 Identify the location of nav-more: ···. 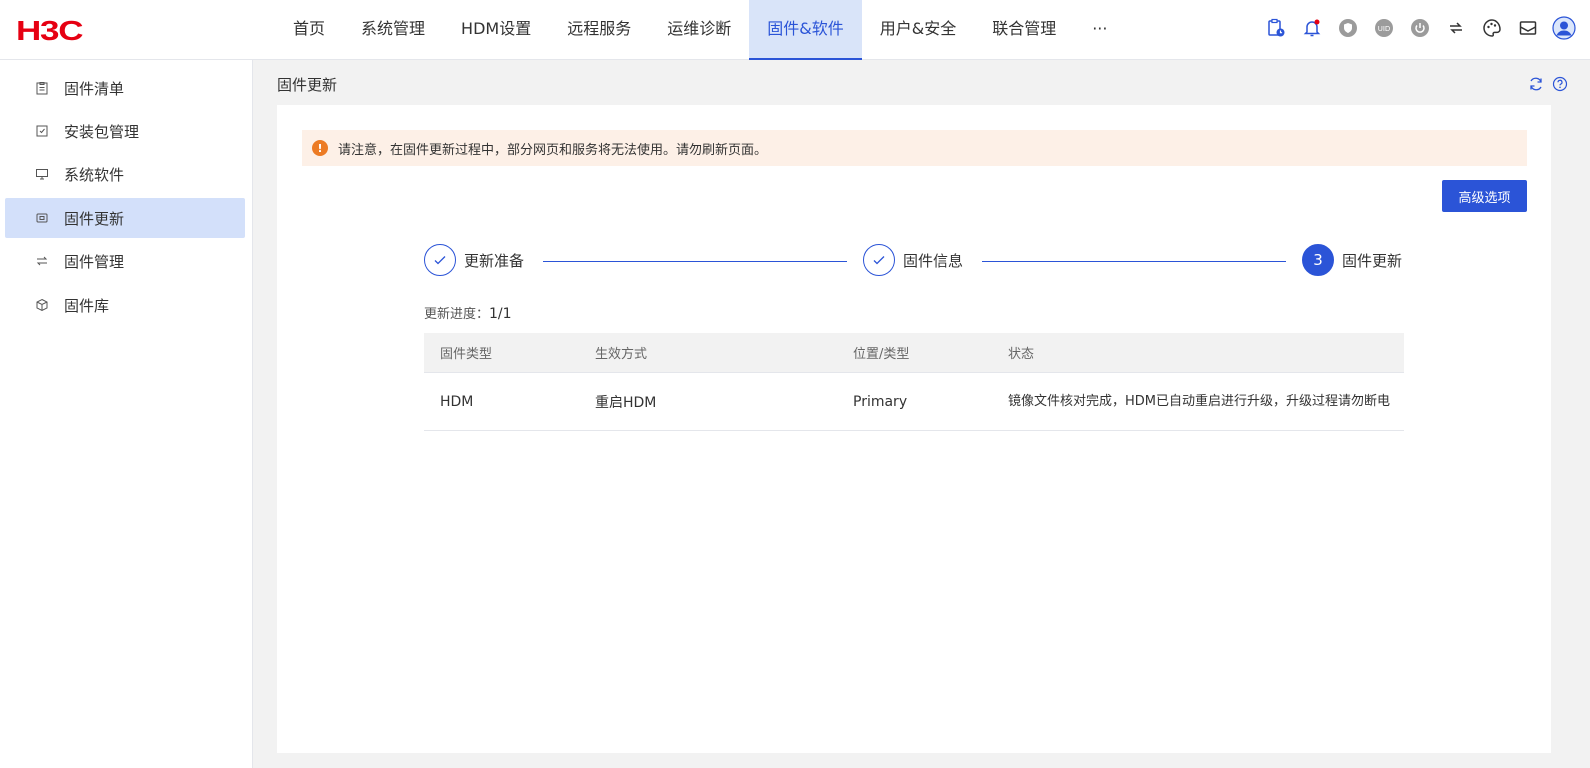
(1099, 30).